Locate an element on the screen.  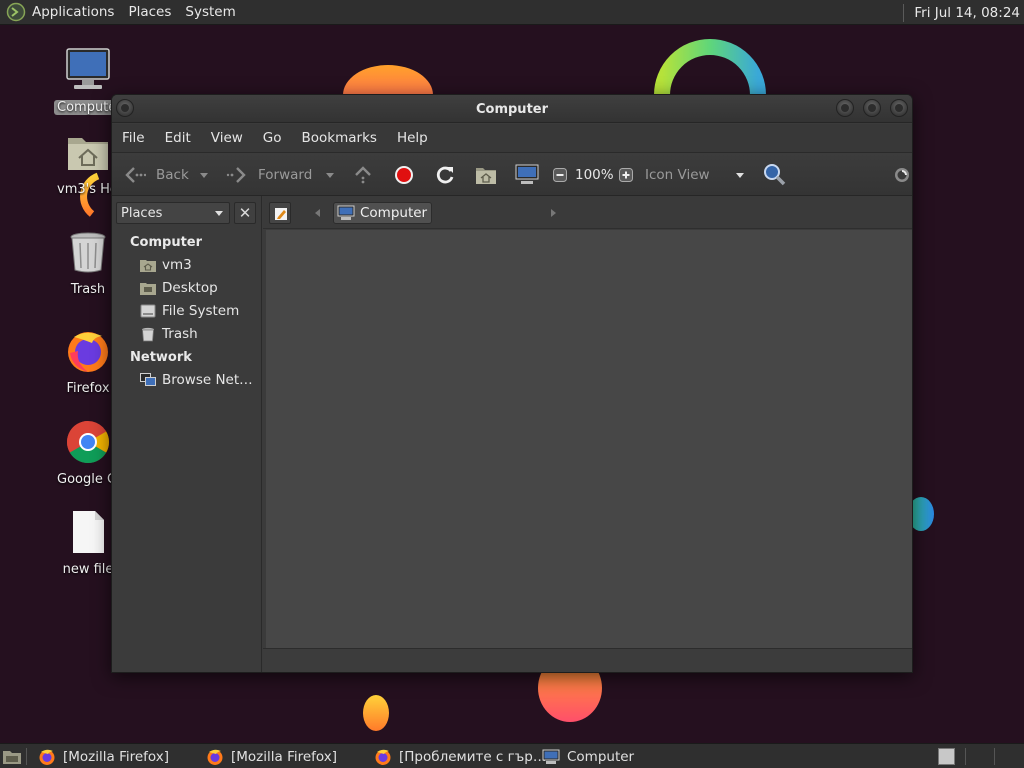
toggle-location-entry-button is located at coordinates (280, 213).